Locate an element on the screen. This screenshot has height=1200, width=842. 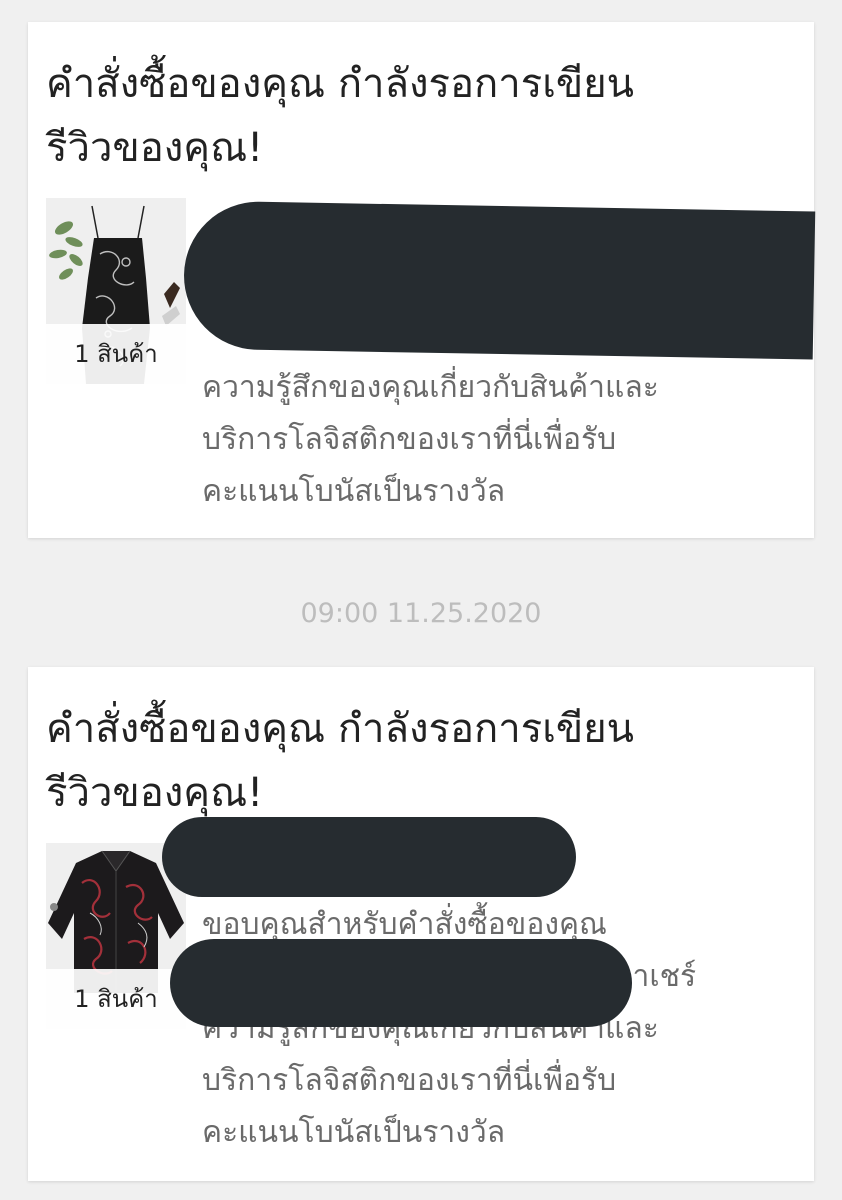
message-line: ความรู้สึกของคุณเกี่ยวกับสินค้าและ is located at coordinates (430, 387).